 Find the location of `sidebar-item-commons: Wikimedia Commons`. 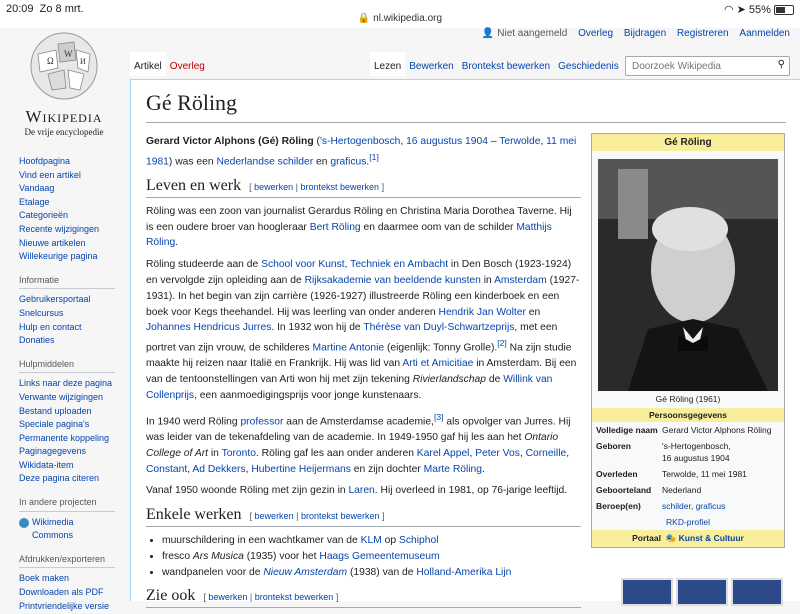

sidebar-item-commons: Wikimedia Commons is located at coordinates (62, 529).